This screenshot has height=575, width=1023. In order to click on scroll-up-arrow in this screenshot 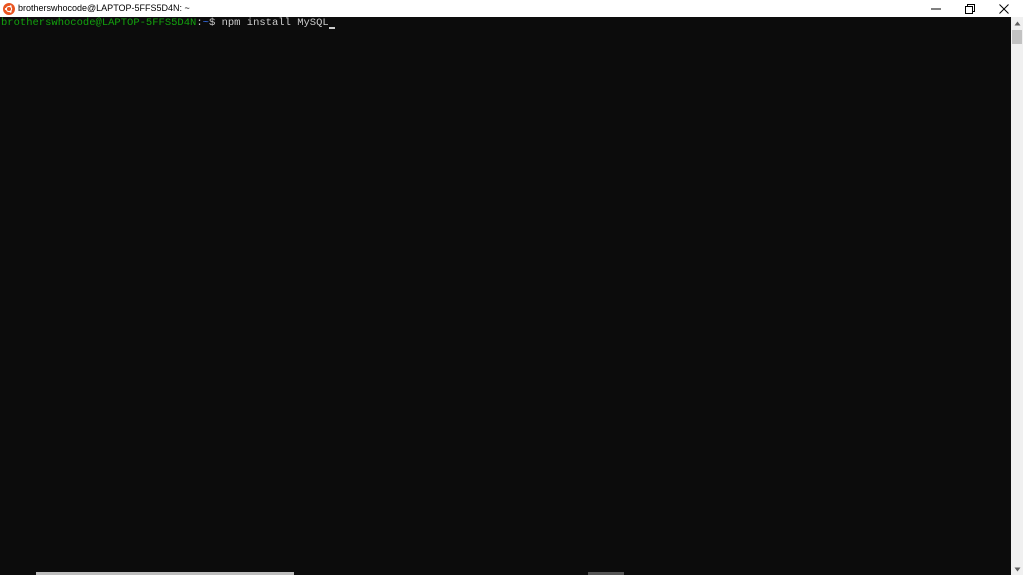, I will do `click(1017, 23)`.